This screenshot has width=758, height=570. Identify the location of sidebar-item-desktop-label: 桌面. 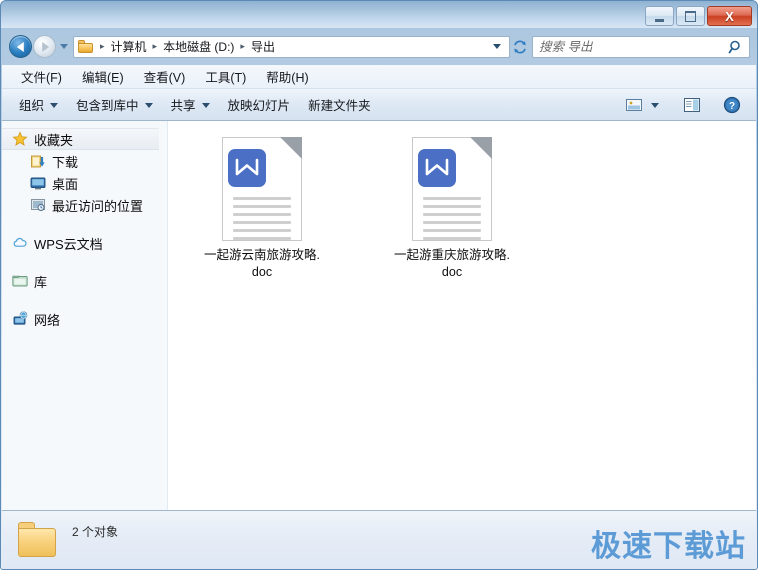
(65, 184).